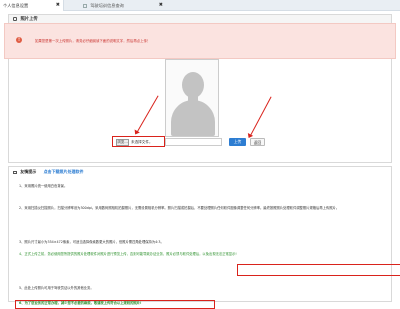 This screenshot has height=309, width=400. I want to click on tab-training-query-label: 驾驶培训信息查询, so click(107, 5).